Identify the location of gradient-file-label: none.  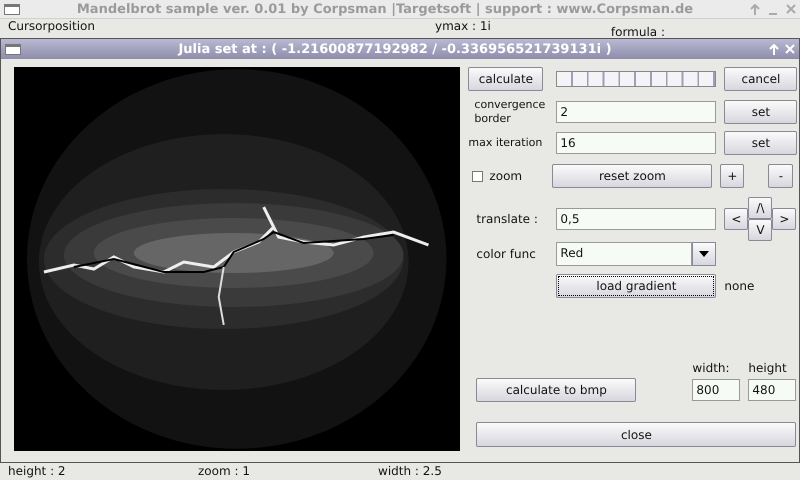
(739, 286).